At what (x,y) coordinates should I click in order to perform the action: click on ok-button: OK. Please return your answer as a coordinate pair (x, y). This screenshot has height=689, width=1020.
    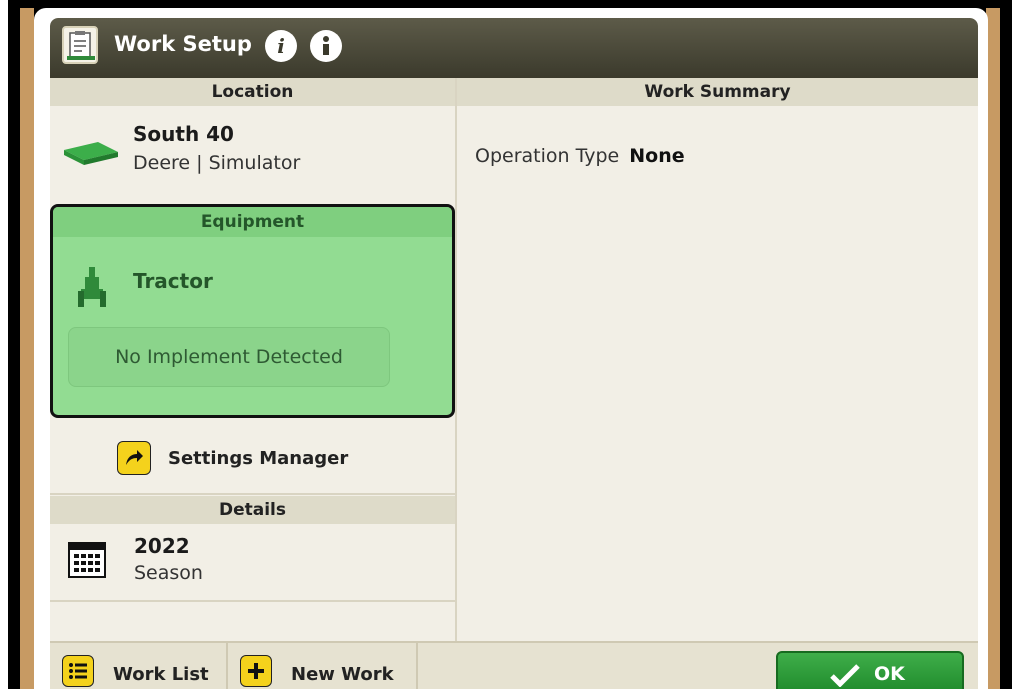
    Looking at the image, I should click on (870, 670).